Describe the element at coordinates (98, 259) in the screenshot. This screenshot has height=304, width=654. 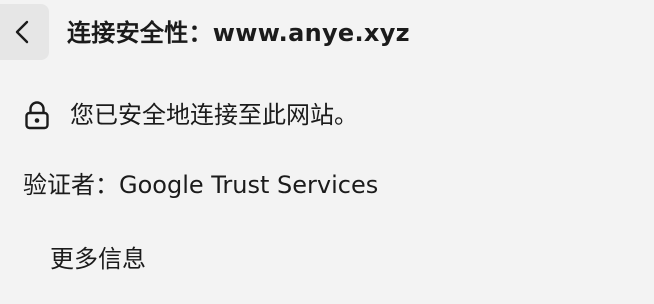
I see `more-info-button: 更多信息` at that location.